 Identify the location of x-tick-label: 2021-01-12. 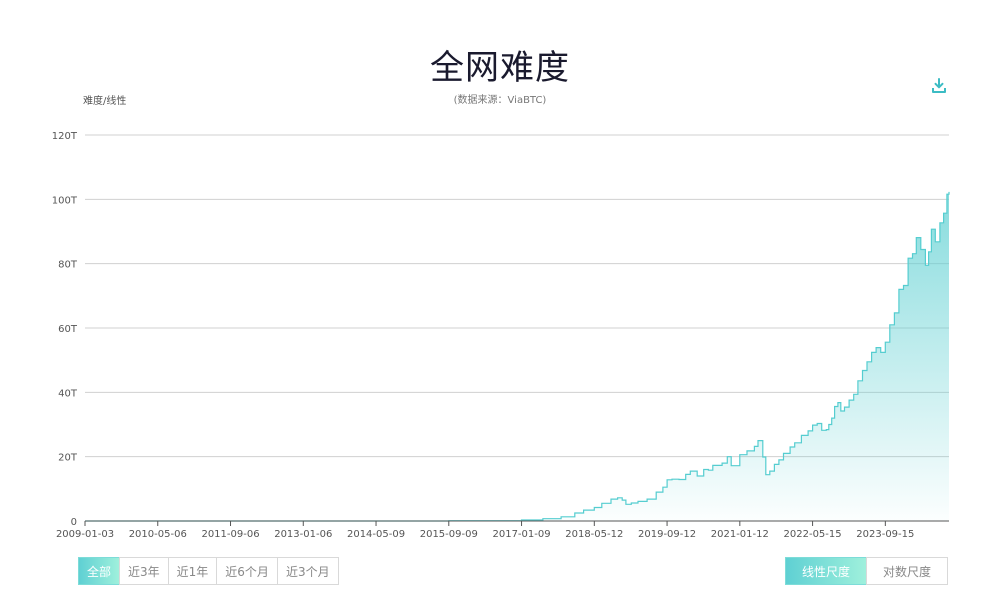
(740, 534).